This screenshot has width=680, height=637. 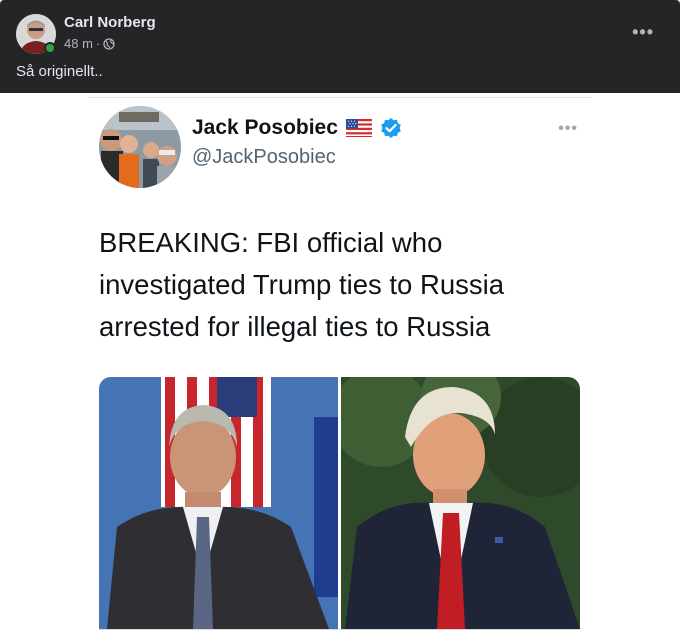 I want to click on us-flag-icon, so click(x=358, y=128).